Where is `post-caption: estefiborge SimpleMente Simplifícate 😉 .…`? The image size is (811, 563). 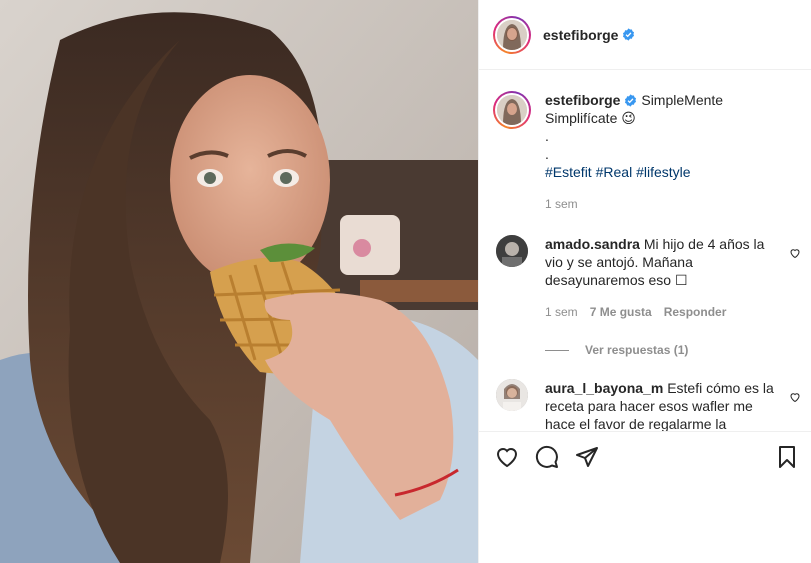
post-caption: estefiborge SimpleMente Simplifícate 😉 .… is located at coordinates (644, 142).